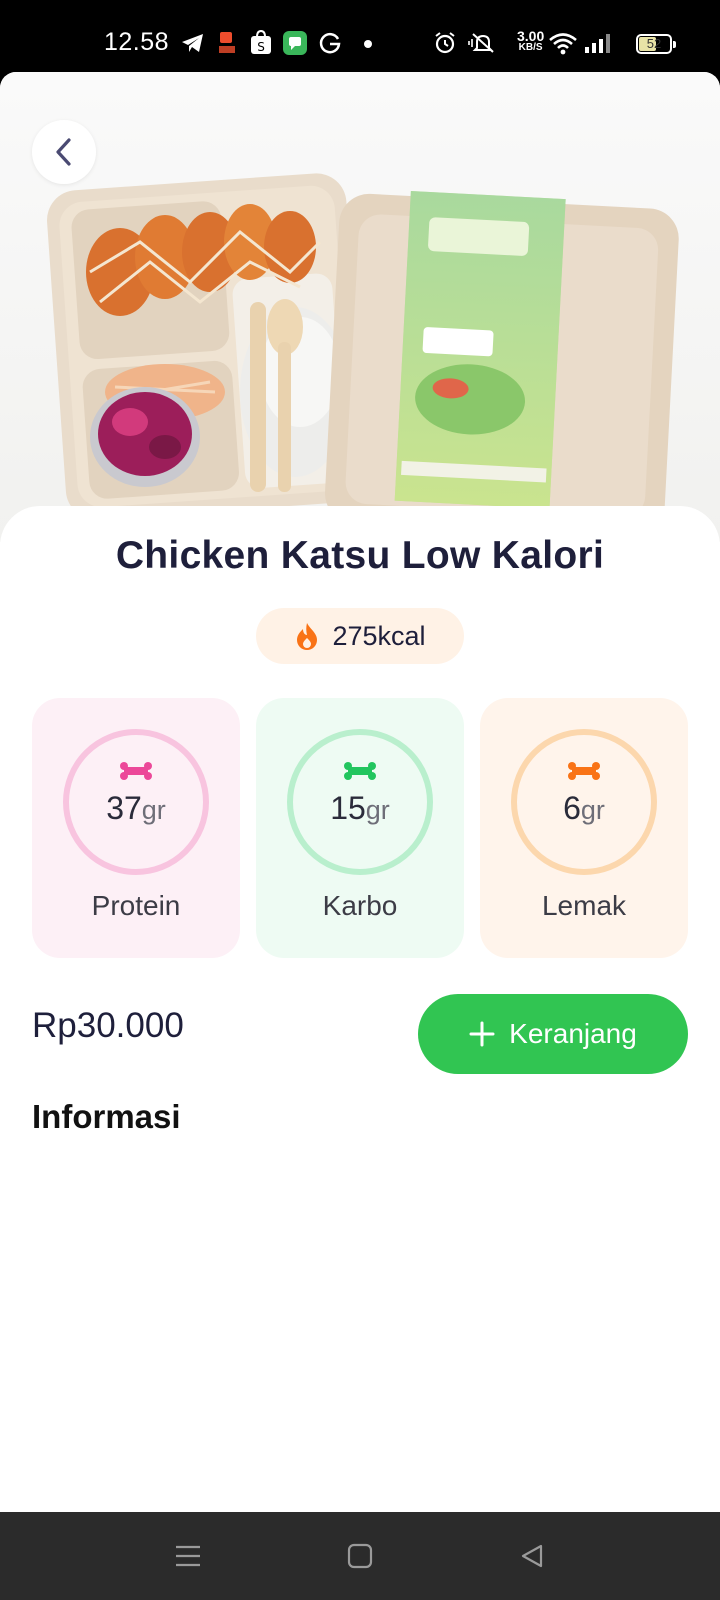 The width and height of the screenshot is (720, 1600). I want to click on notification-dot-icon, so click(368, 43).